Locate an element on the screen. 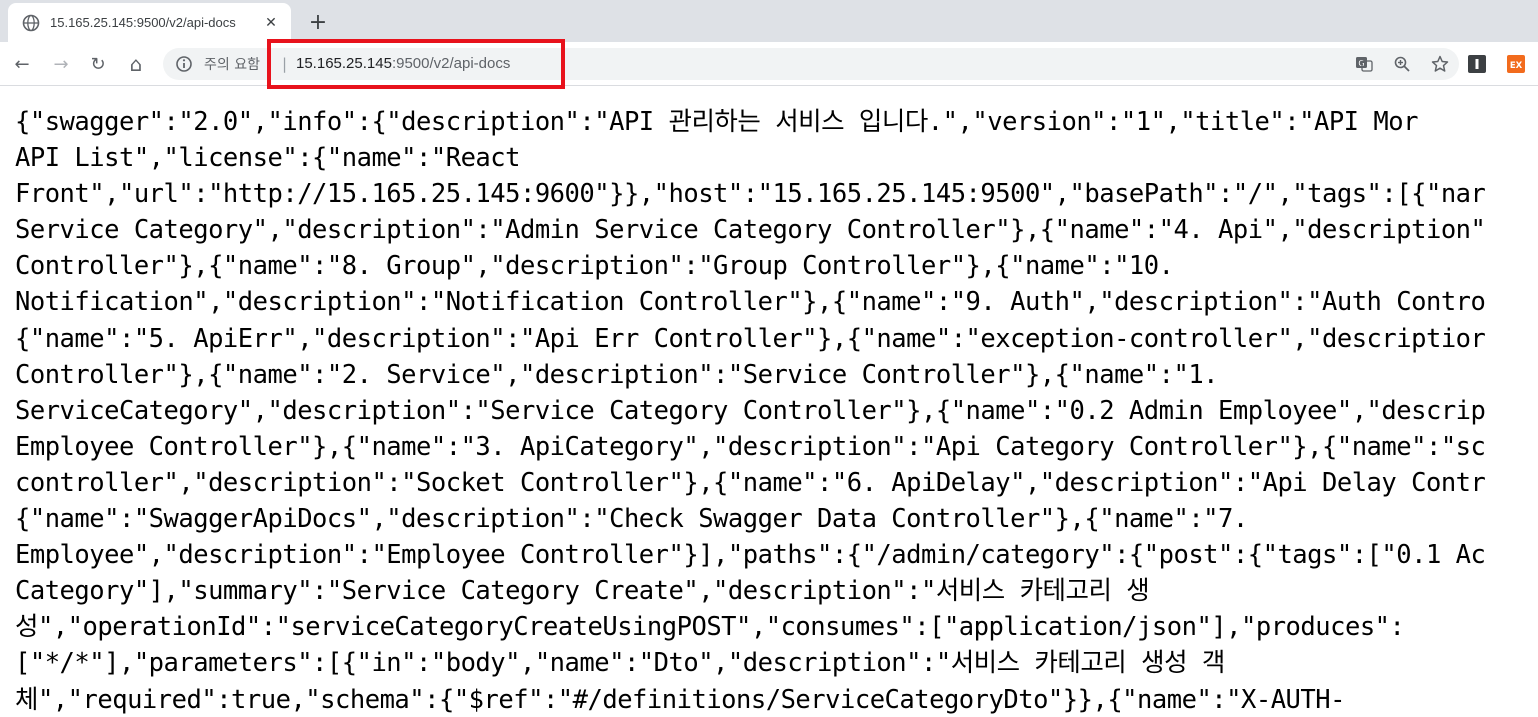  tab-title: 15.165.25.145:9500/v2/api-docs is located at coordinates (143, 22).